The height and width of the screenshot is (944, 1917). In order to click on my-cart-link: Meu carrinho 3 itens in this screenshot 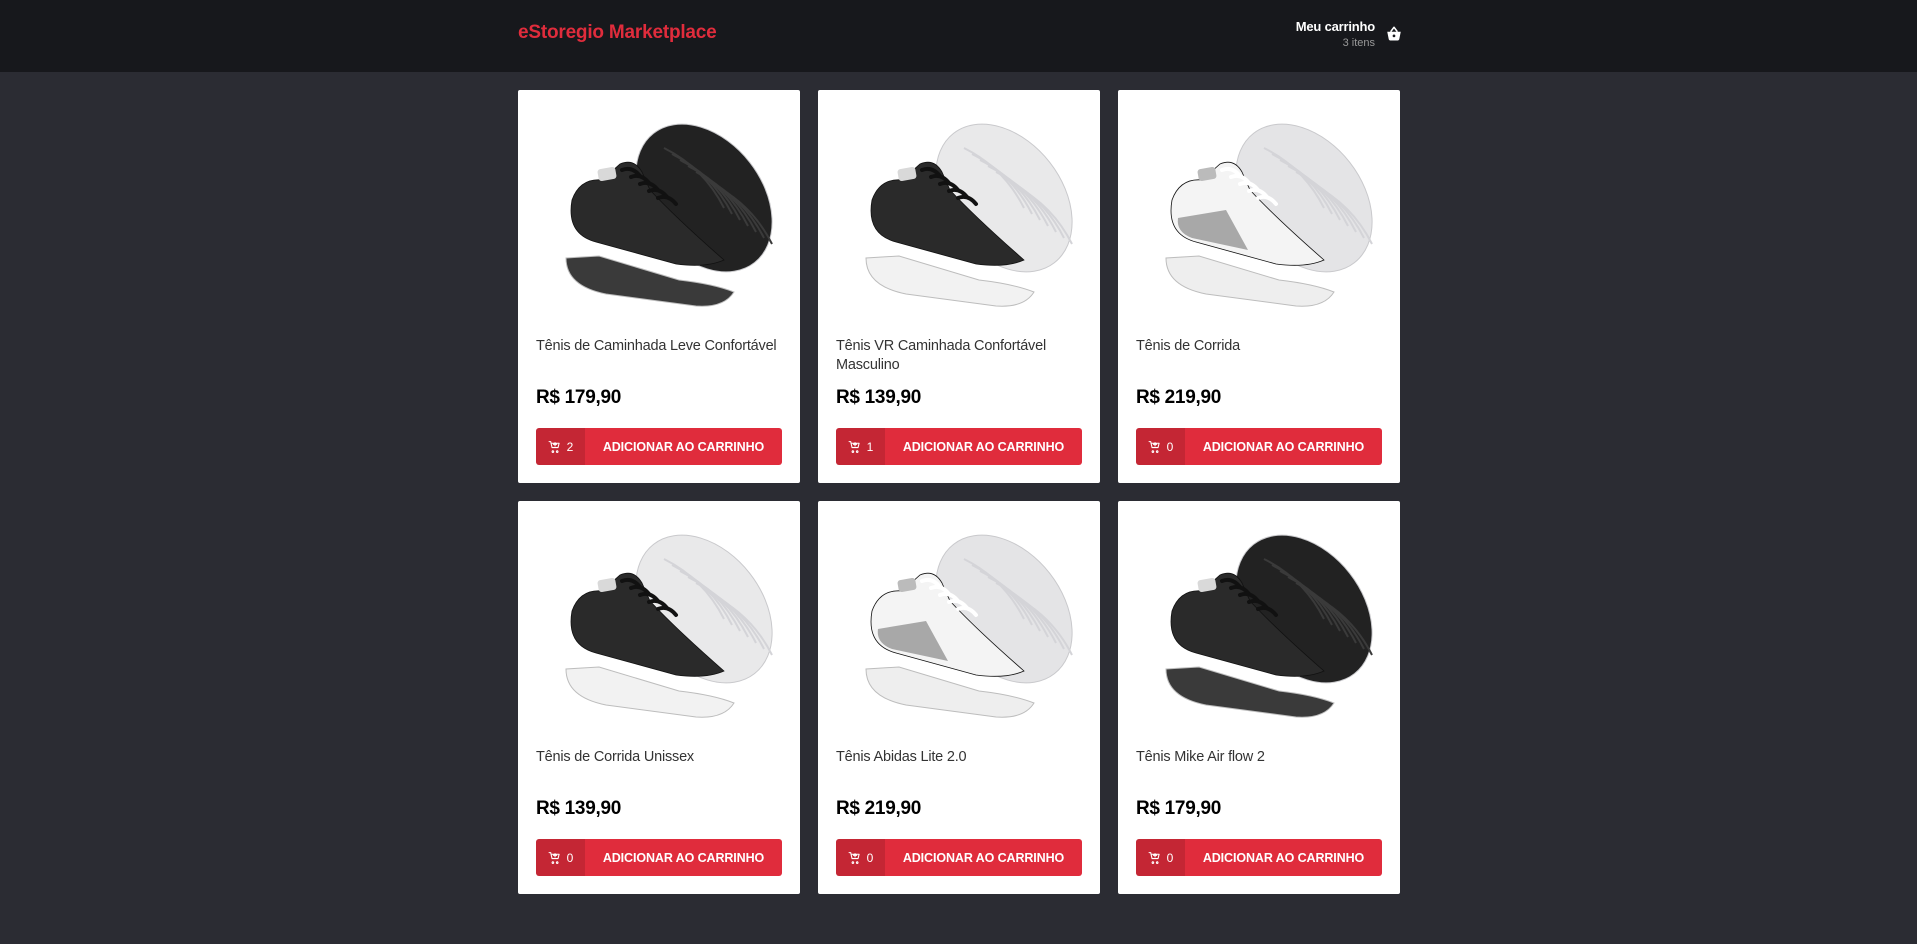, I will do `click(1349, 34)`.